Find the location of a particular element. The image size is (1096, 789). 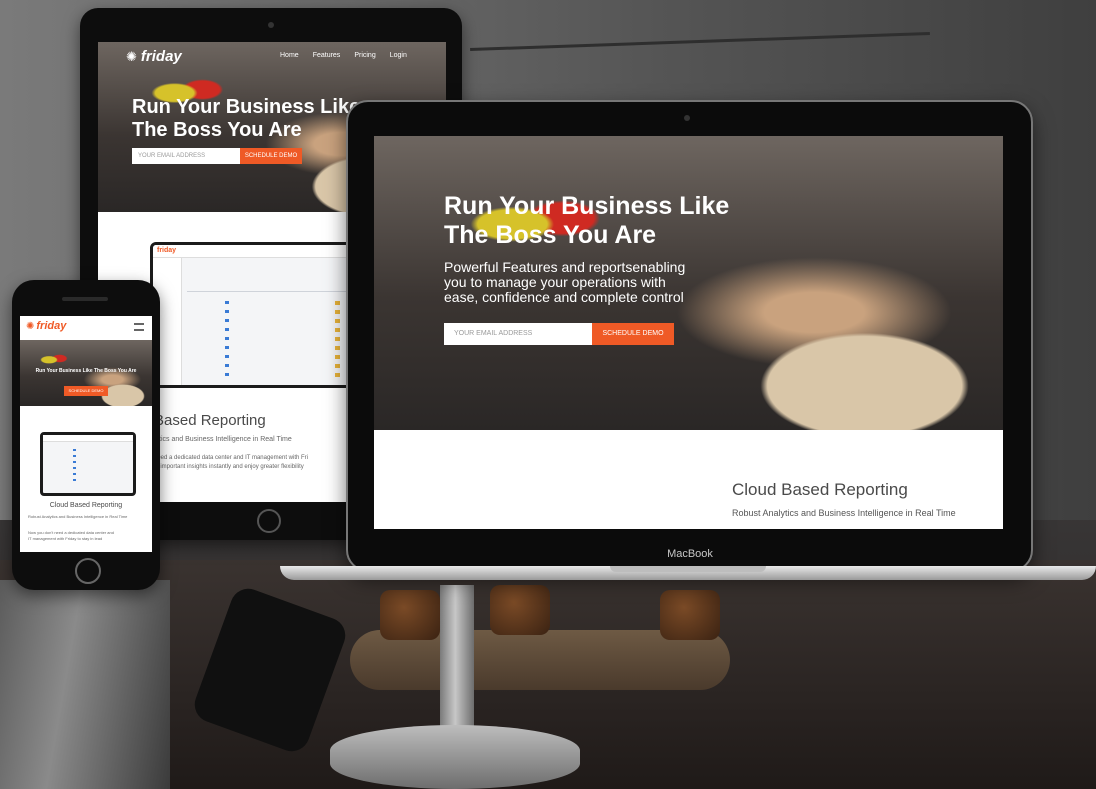

dashboard-topbar is located at coordinates (253, 251).